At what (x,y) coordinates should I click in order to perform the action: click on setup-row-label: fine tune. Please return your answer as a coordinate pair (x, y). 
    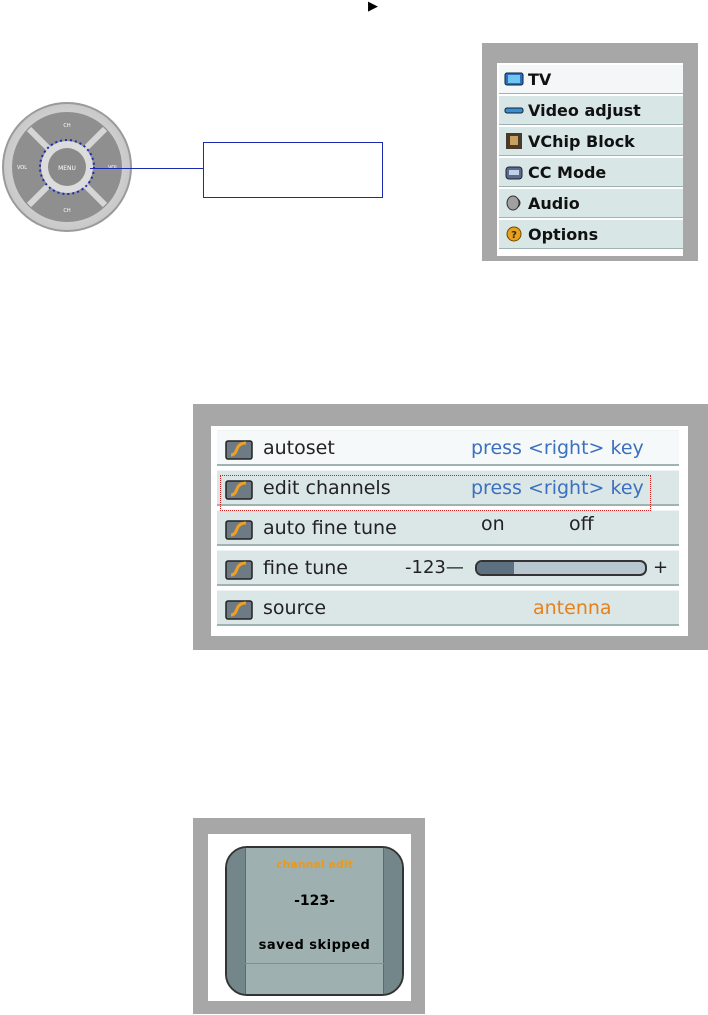
    Looking at the image, I should click on (305, 568).